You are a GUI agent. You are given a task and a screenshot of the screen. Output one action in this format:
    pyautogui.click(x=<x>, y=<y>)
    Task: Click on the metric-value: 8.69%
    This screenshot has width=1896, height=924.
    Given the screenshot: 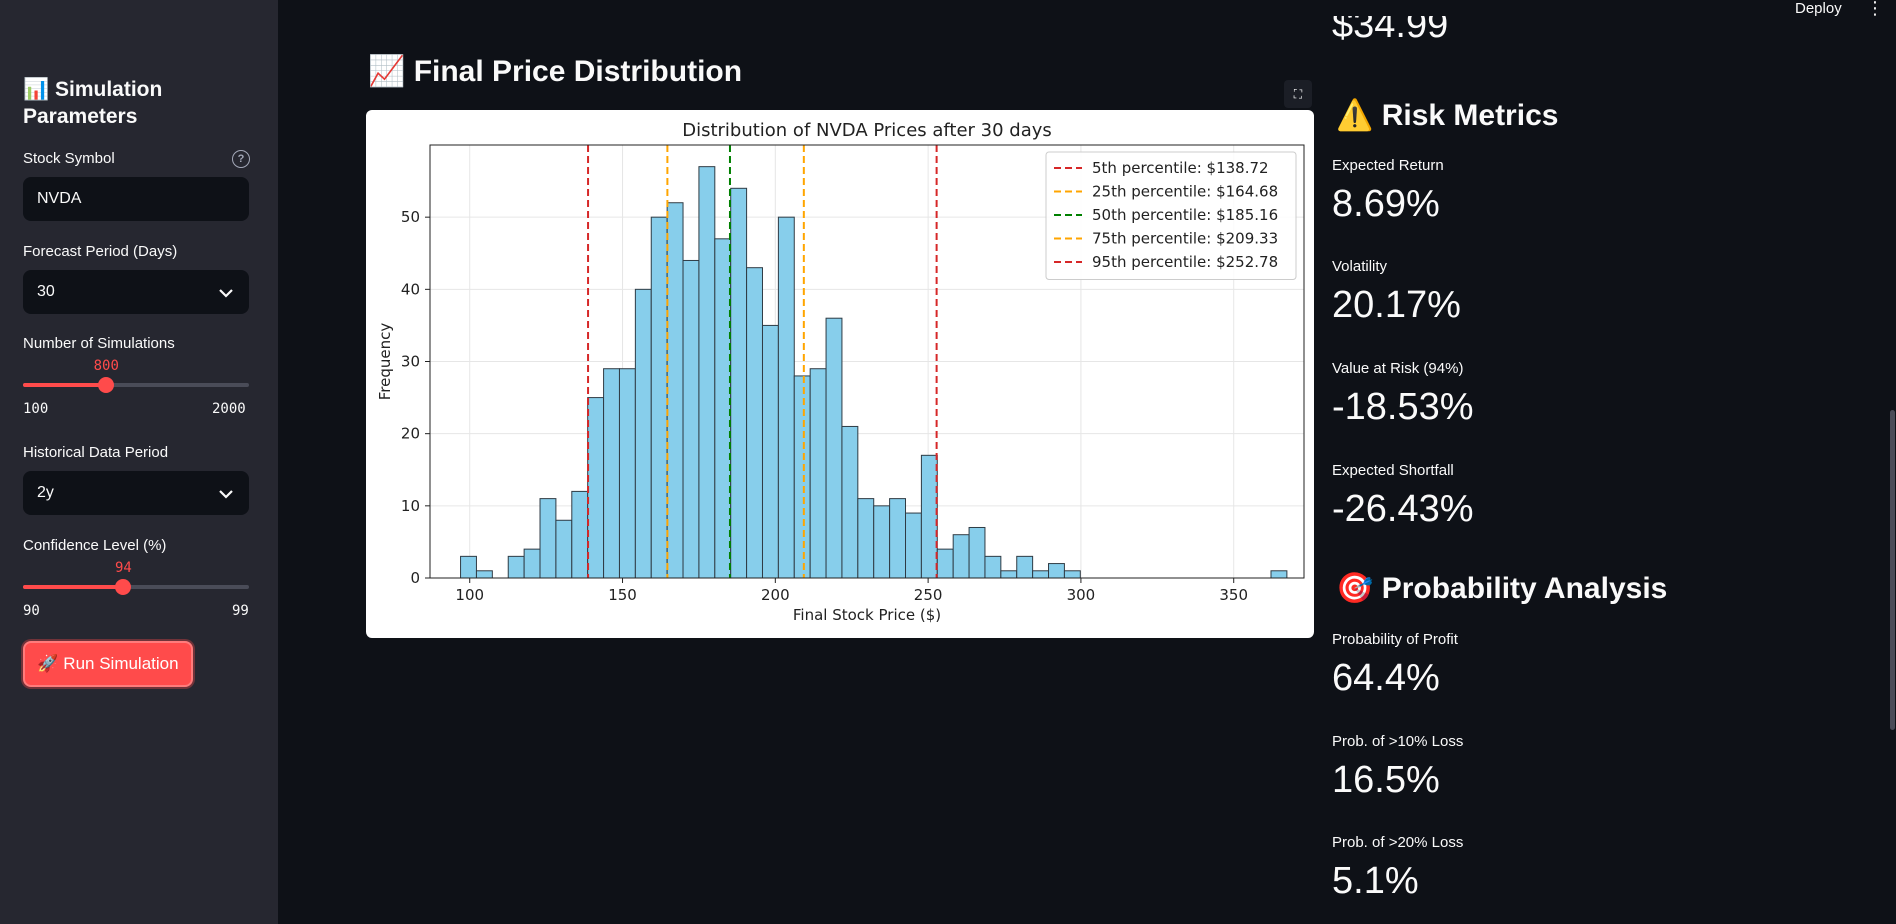 What is the action you would take?
    pyautogui.click(x=1386, y=204)
    